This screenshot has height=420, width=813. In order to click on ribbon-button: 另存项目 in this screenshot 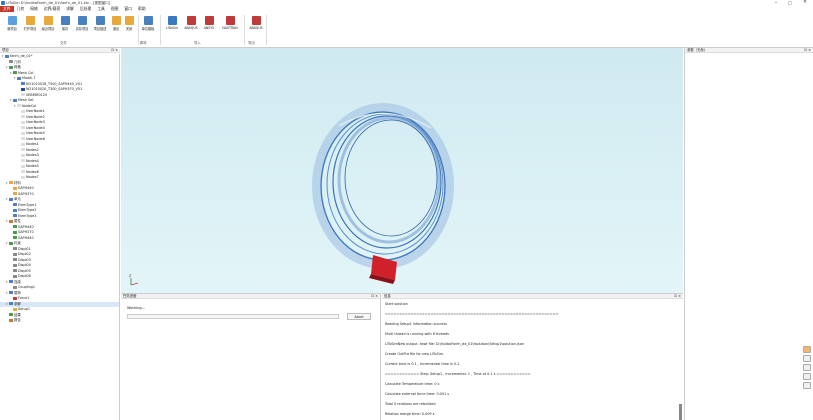, I will do `click(82, 27)`.